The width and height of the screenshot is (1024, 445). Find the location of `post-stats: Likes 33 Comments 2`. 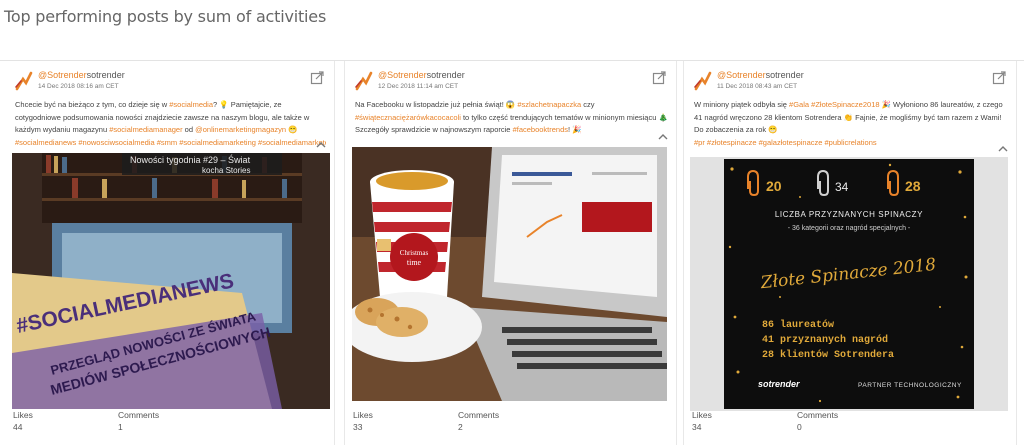

post-stats: Likes 33 Comments 2 is located at coordinates (510, 424).